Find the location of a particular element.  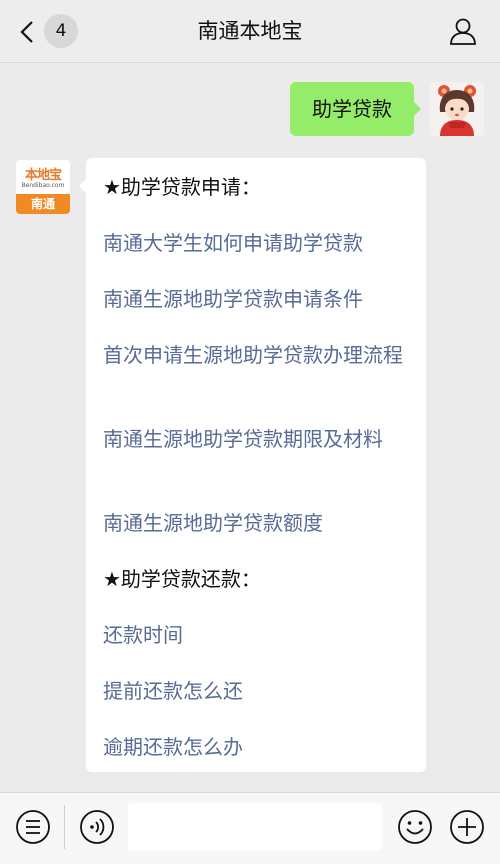

bot-avatar-subtext: Bendibao.com is located at coordinates (43, 185).